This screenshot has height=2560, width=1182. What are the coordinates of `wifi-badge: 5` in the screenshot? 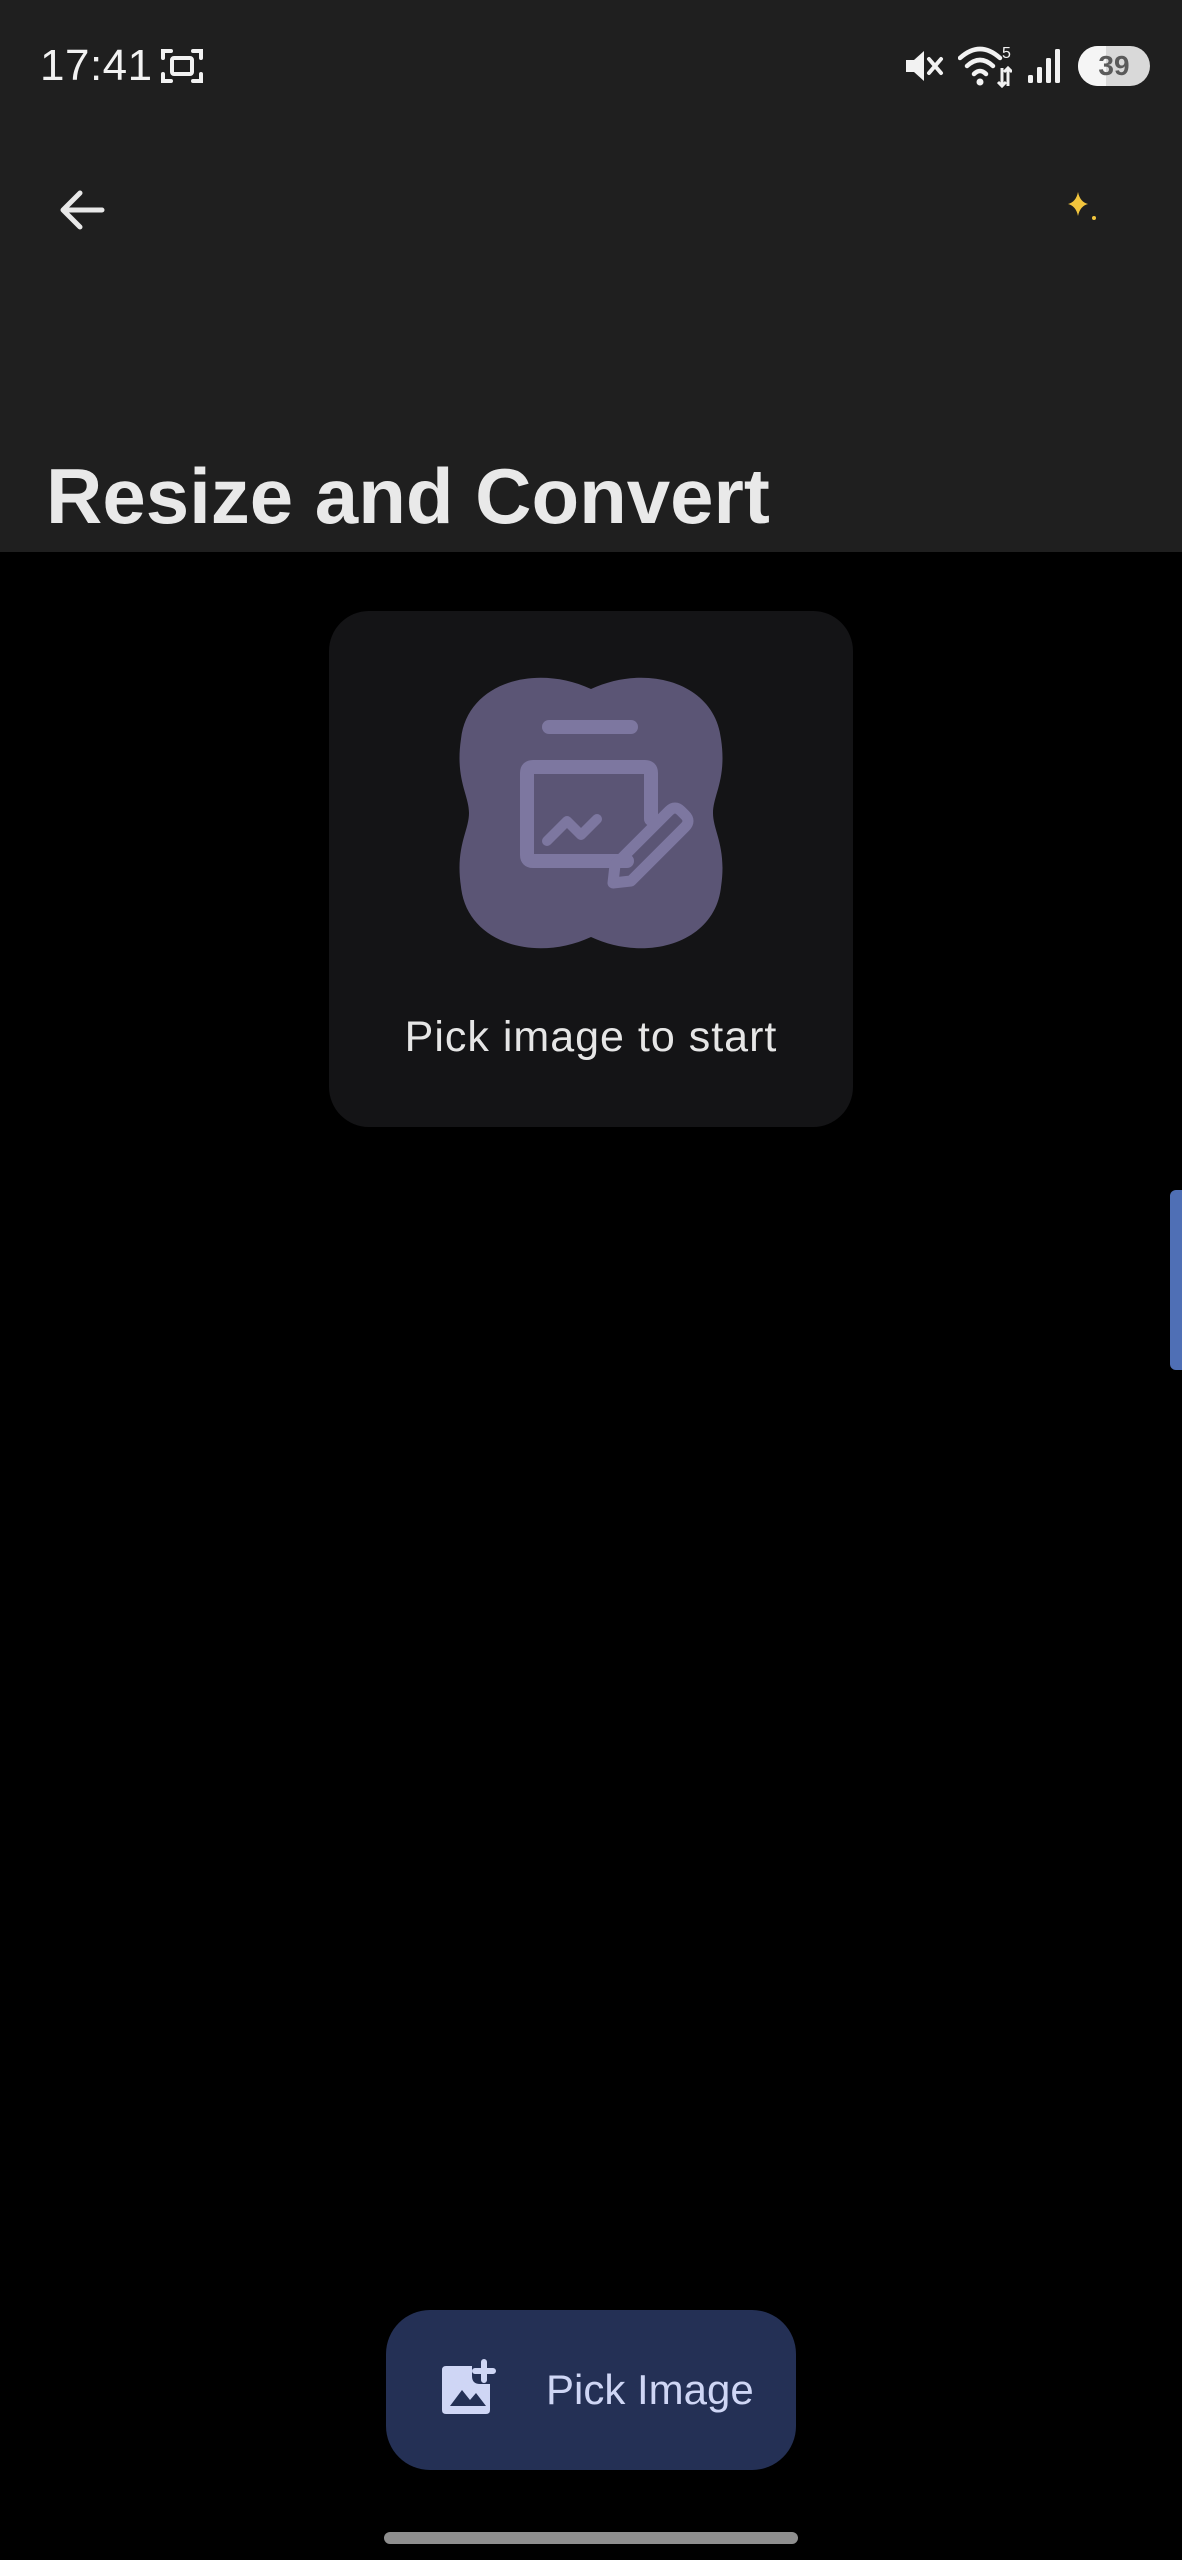 It's located at (1006, 53).